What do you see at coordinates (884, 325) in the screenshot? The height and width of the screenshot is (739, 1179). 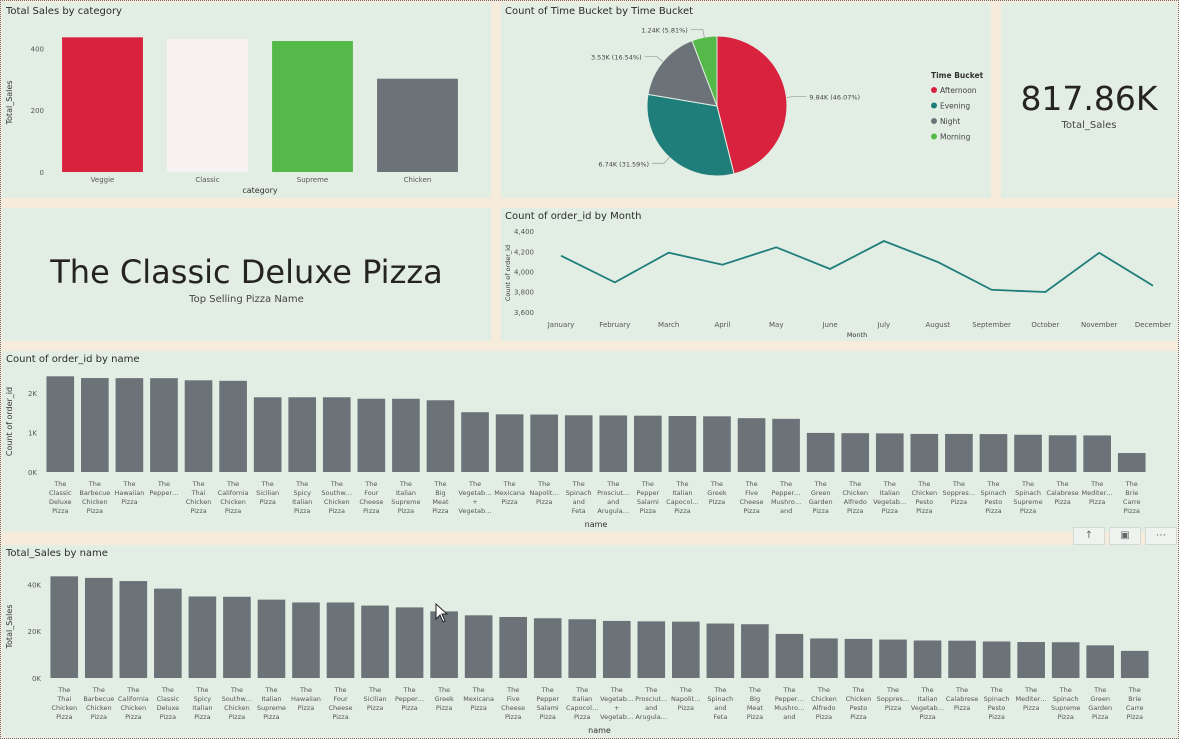 I see `x-tick-label: July` at bounding box center [884, 325].